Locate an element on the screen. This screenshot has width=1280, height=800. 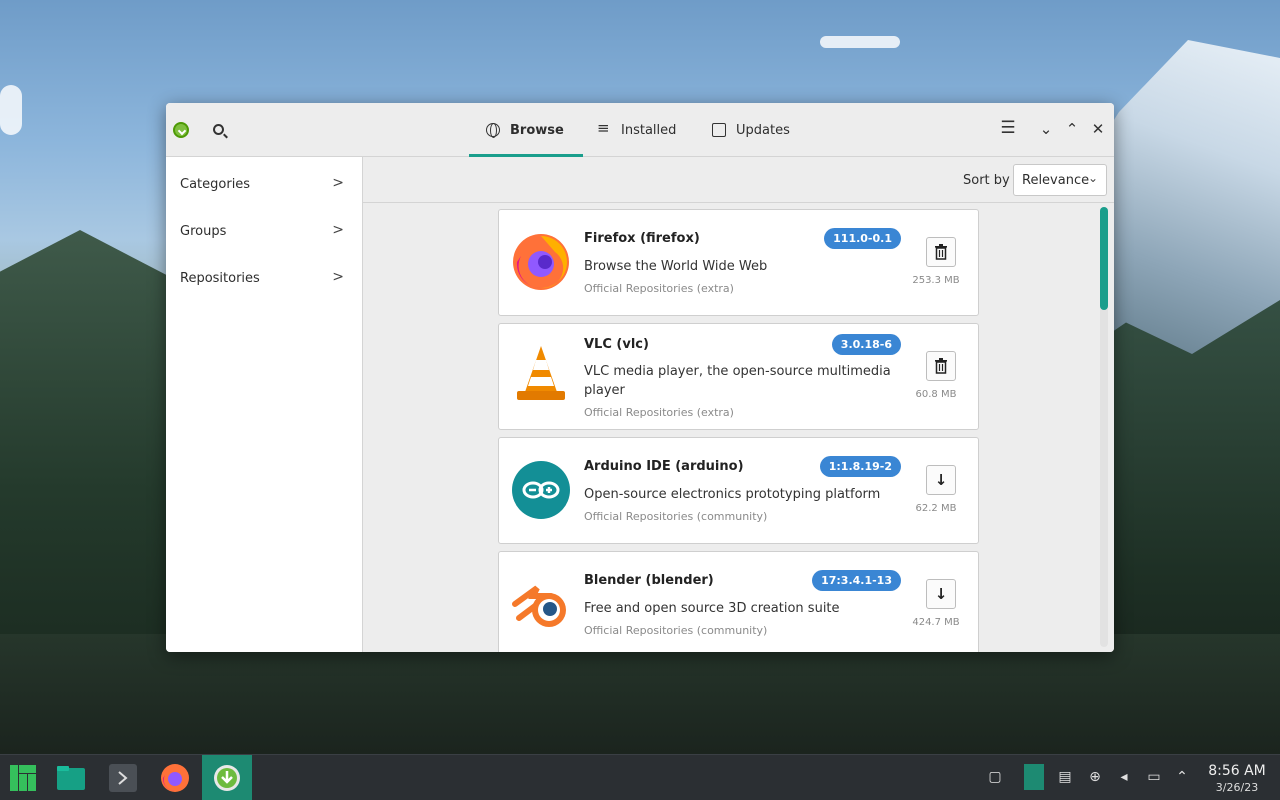
version-badge: 111.0-0.1 is located at coordinates (862, 238).